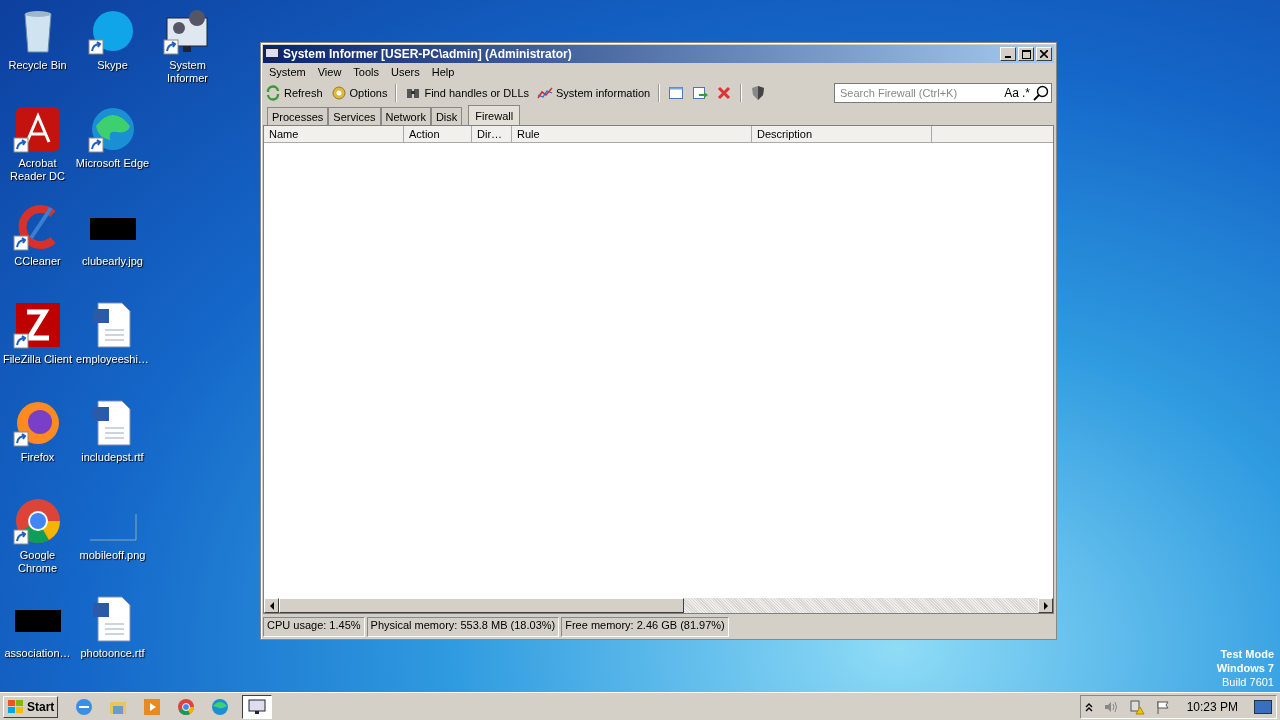 The height and width of the screenshot is (720, 1280). I want to click on delete-icon, so click(724, 93).